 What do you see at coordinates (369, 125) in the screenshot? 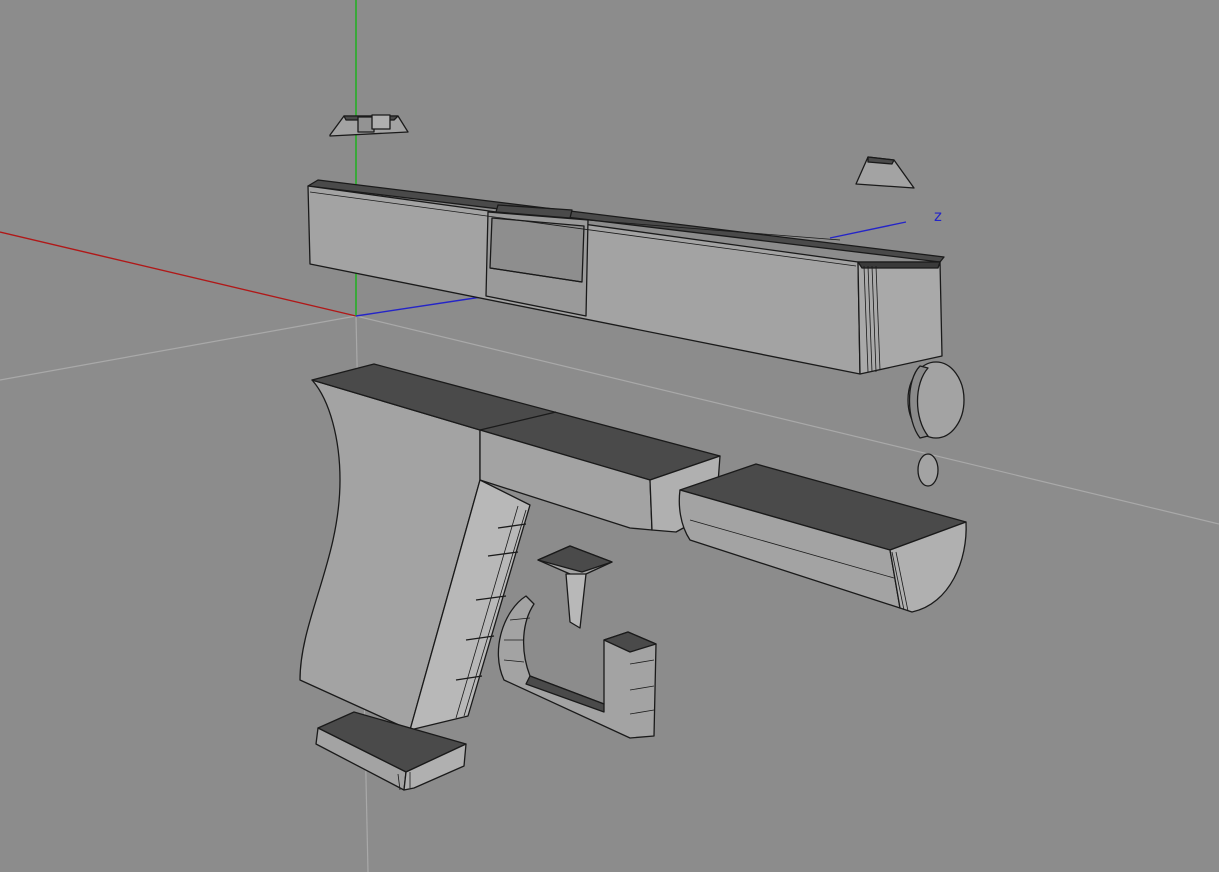
I see `rear-sight-mesh` at bounding box center [369, 125].